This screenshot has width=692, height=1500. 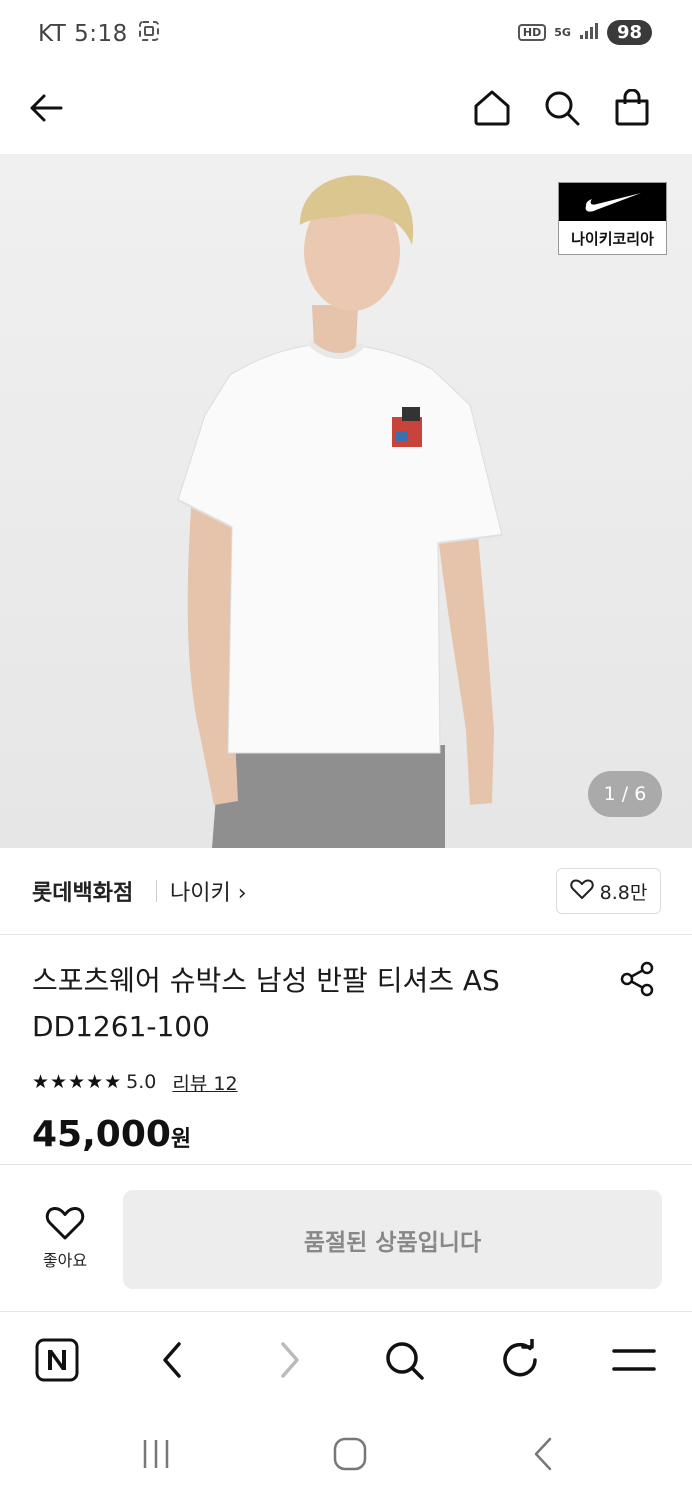 What do you see at coordinates (77, 1082) in the screenshot?
I see `star-rating-icon: ★★★★★` at bounding box center [77, 1082].